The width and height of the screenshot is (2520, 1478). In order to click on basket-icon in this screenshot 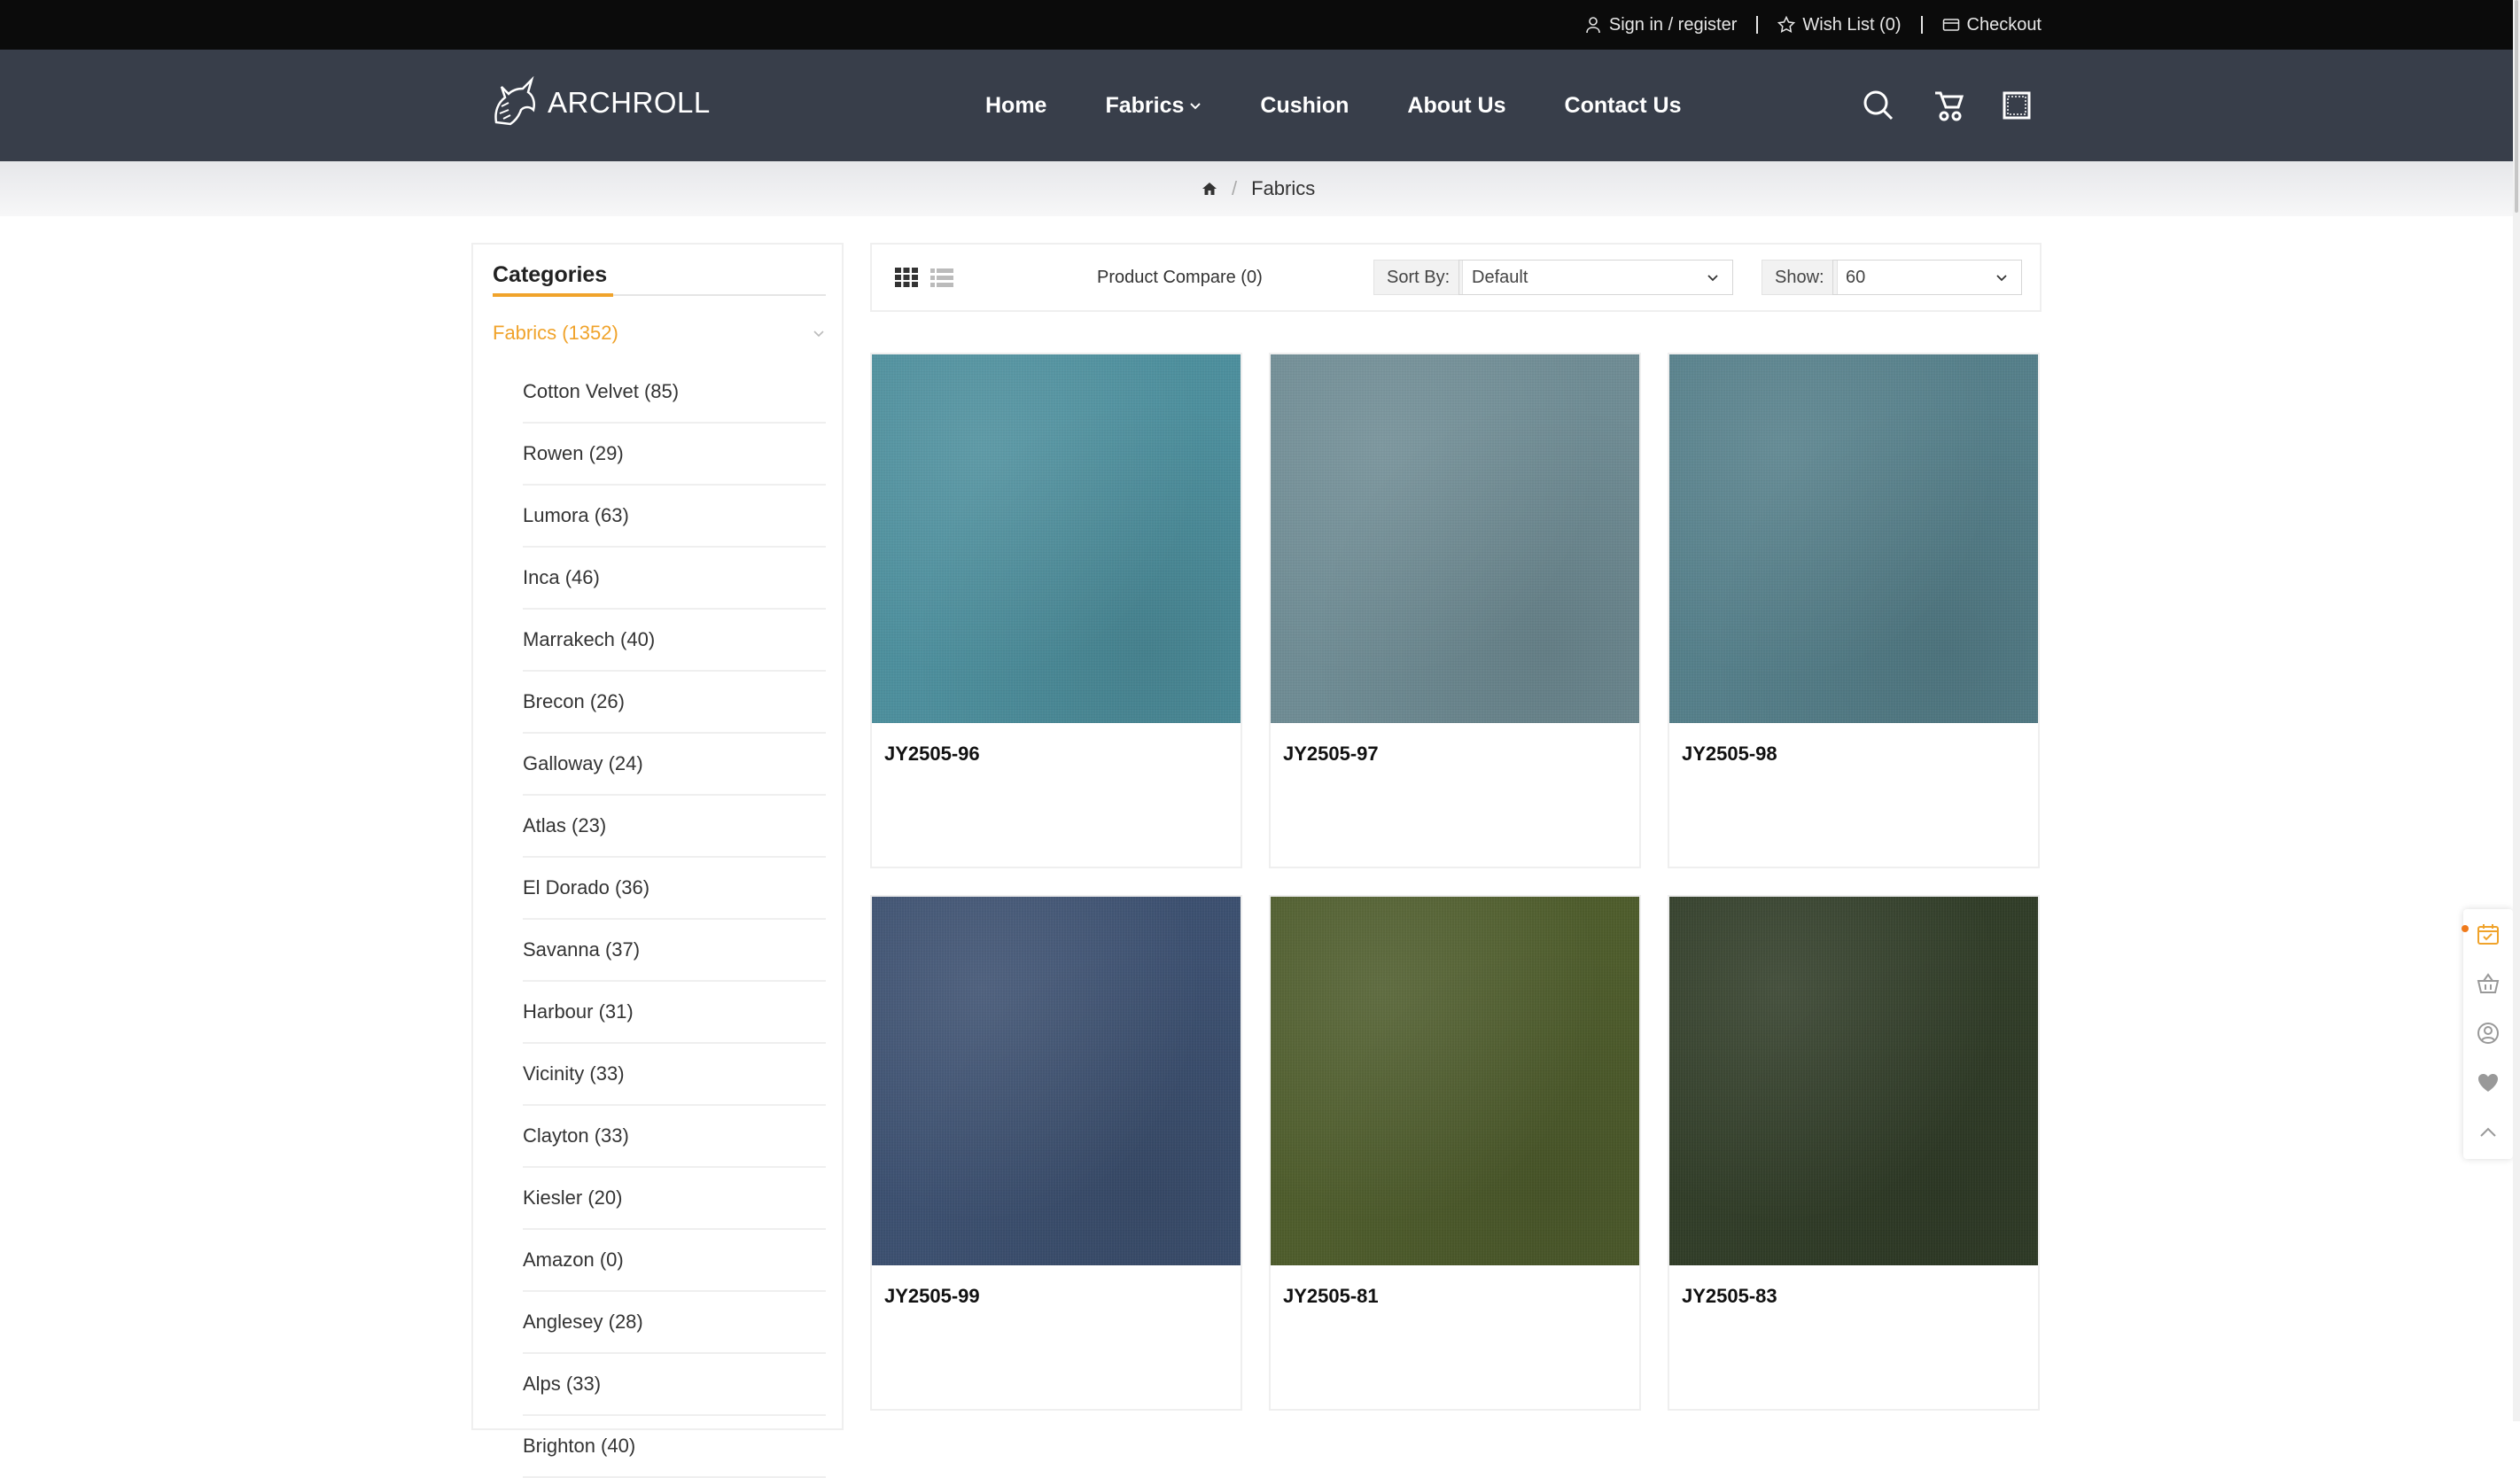, I will do `click(2488, 984)`.